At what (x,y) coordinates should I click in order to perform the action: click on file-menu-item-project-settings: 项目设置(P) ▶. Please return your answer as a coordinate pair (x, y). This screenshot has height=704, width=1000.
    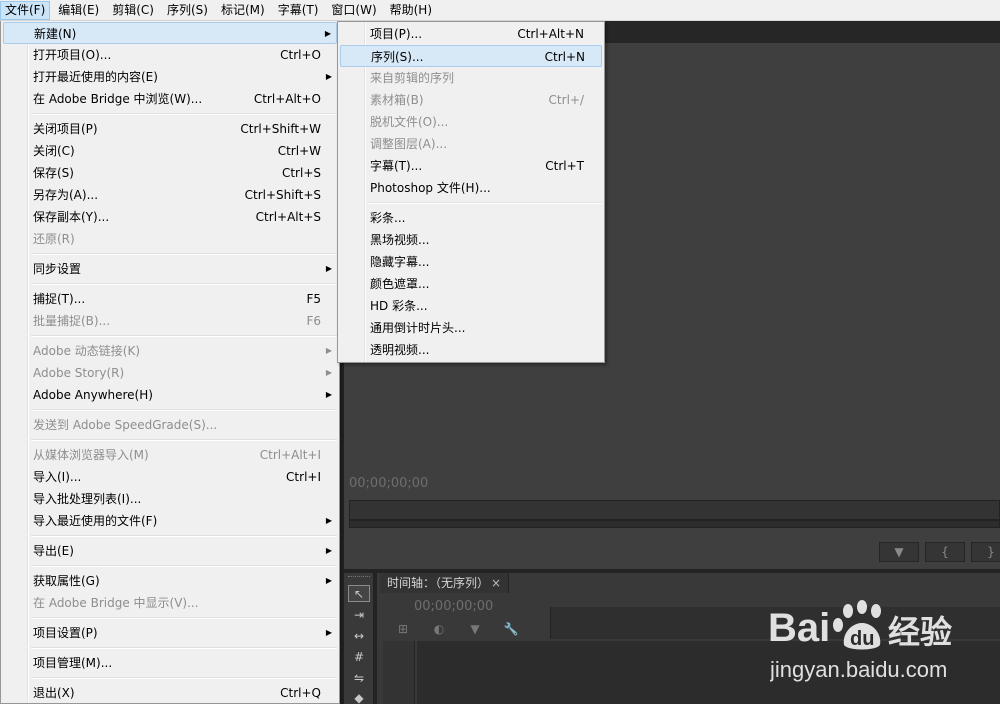
    Looking at the image, I should click on (170, 633).